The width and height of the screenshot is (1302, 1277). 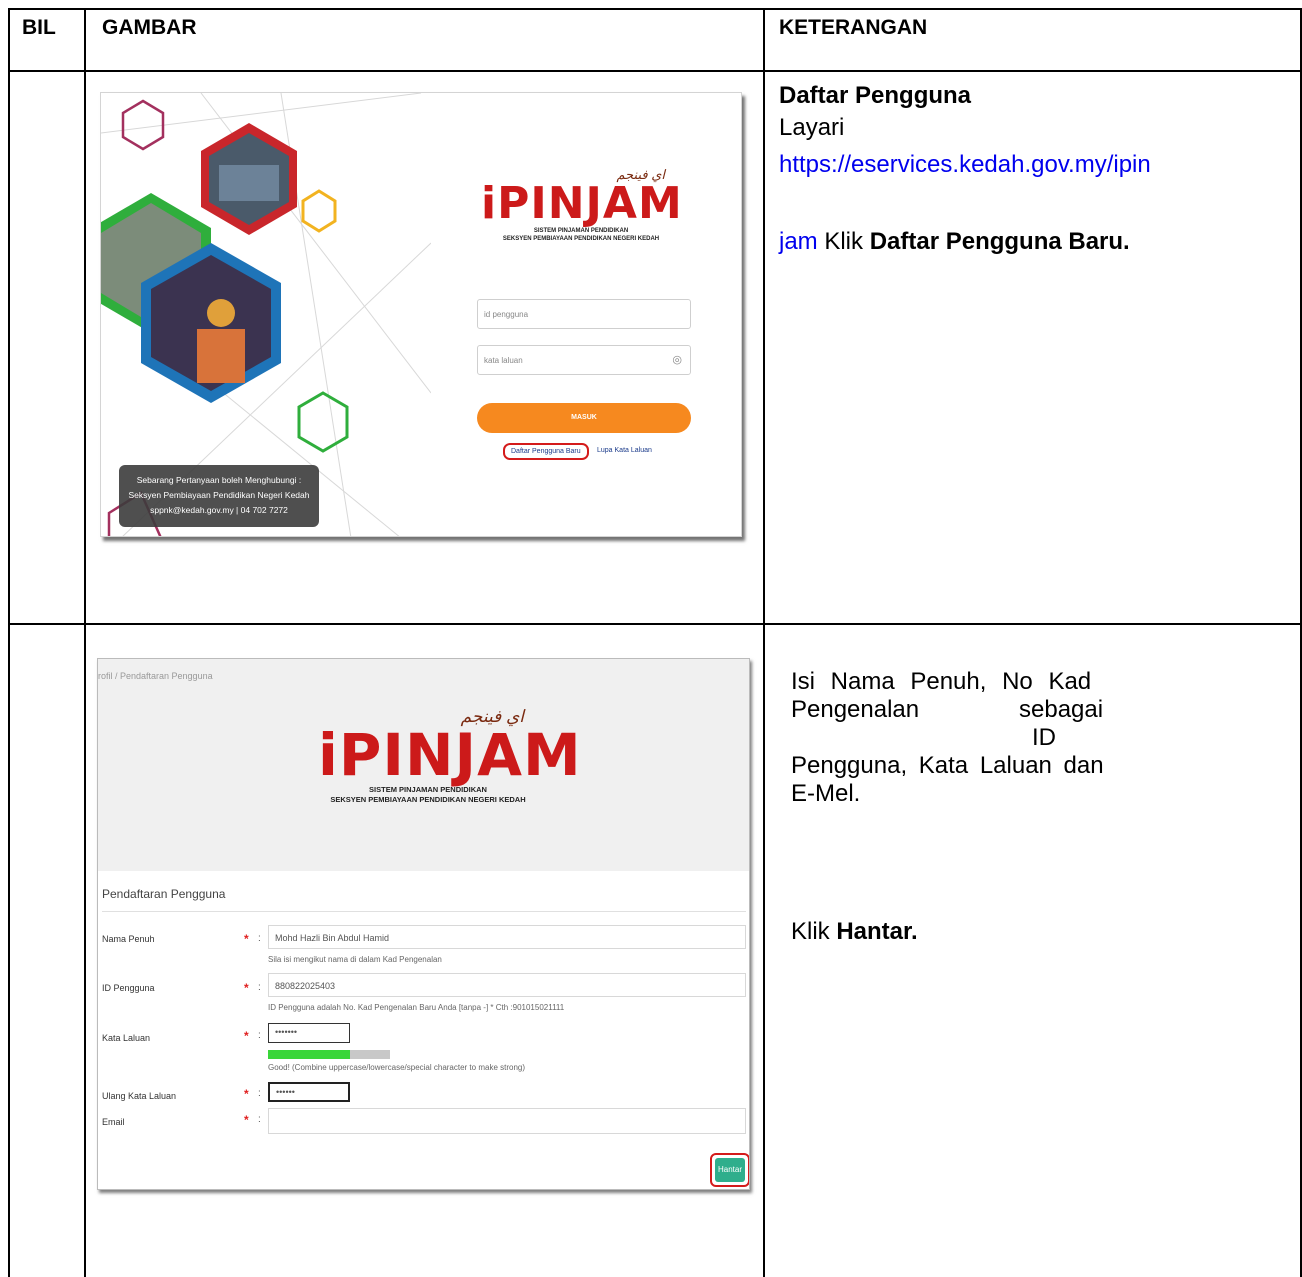 I want to click on ulang-kata-laluan-label: Ulang Kata Laluan, so click(x=139, y=1096).